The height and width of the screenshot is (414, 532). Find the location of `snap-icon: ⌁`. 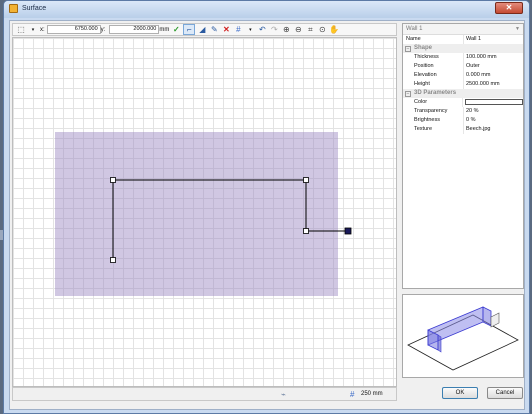

snap-icon: ⌁ is located at coordinates (283, 394).